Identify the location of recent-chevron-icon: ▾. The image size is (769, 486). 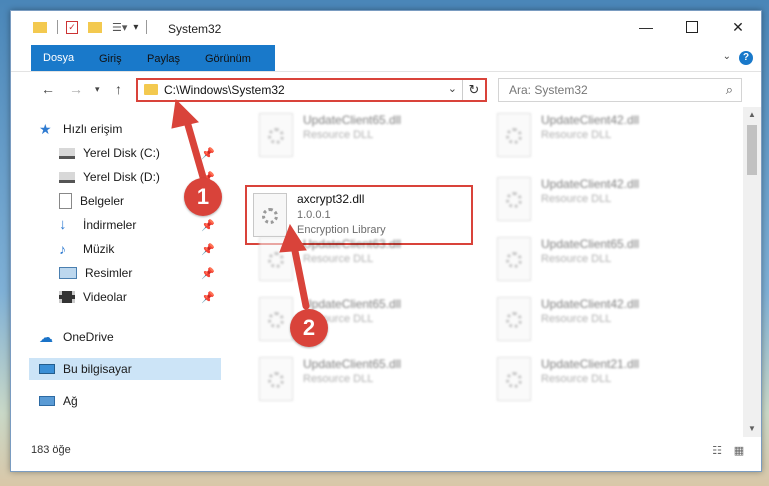
(97, 89).